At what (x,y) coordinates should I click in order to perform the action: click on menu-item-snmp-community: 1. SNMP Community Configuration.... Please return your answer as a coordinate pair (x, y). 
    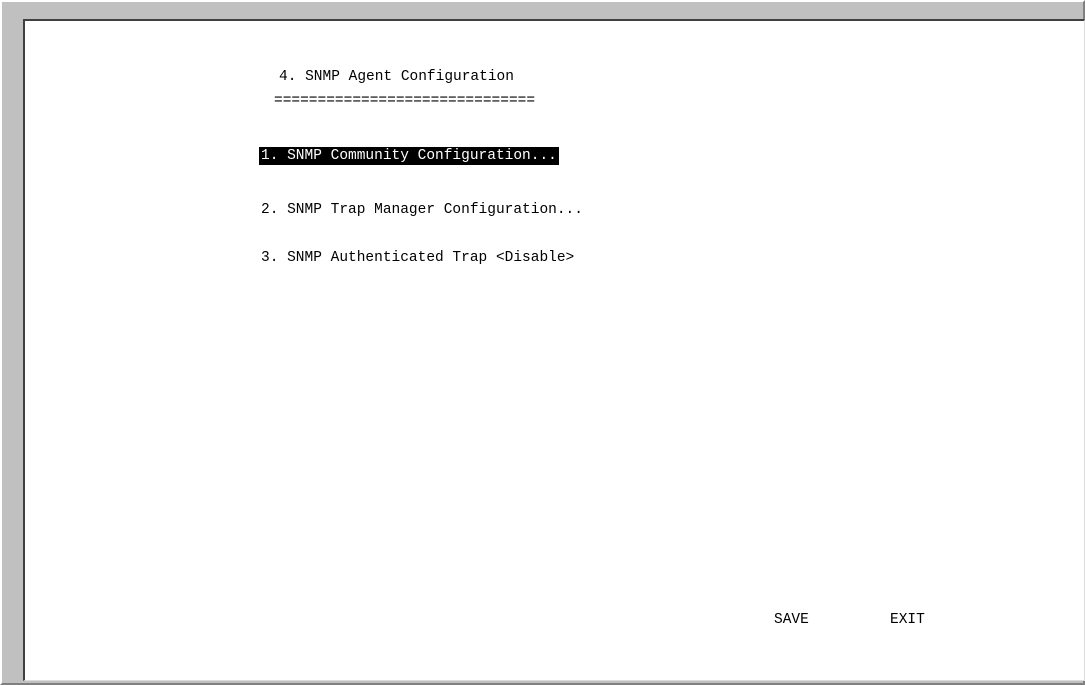
    Looking at the image, I should click on (409, 156).